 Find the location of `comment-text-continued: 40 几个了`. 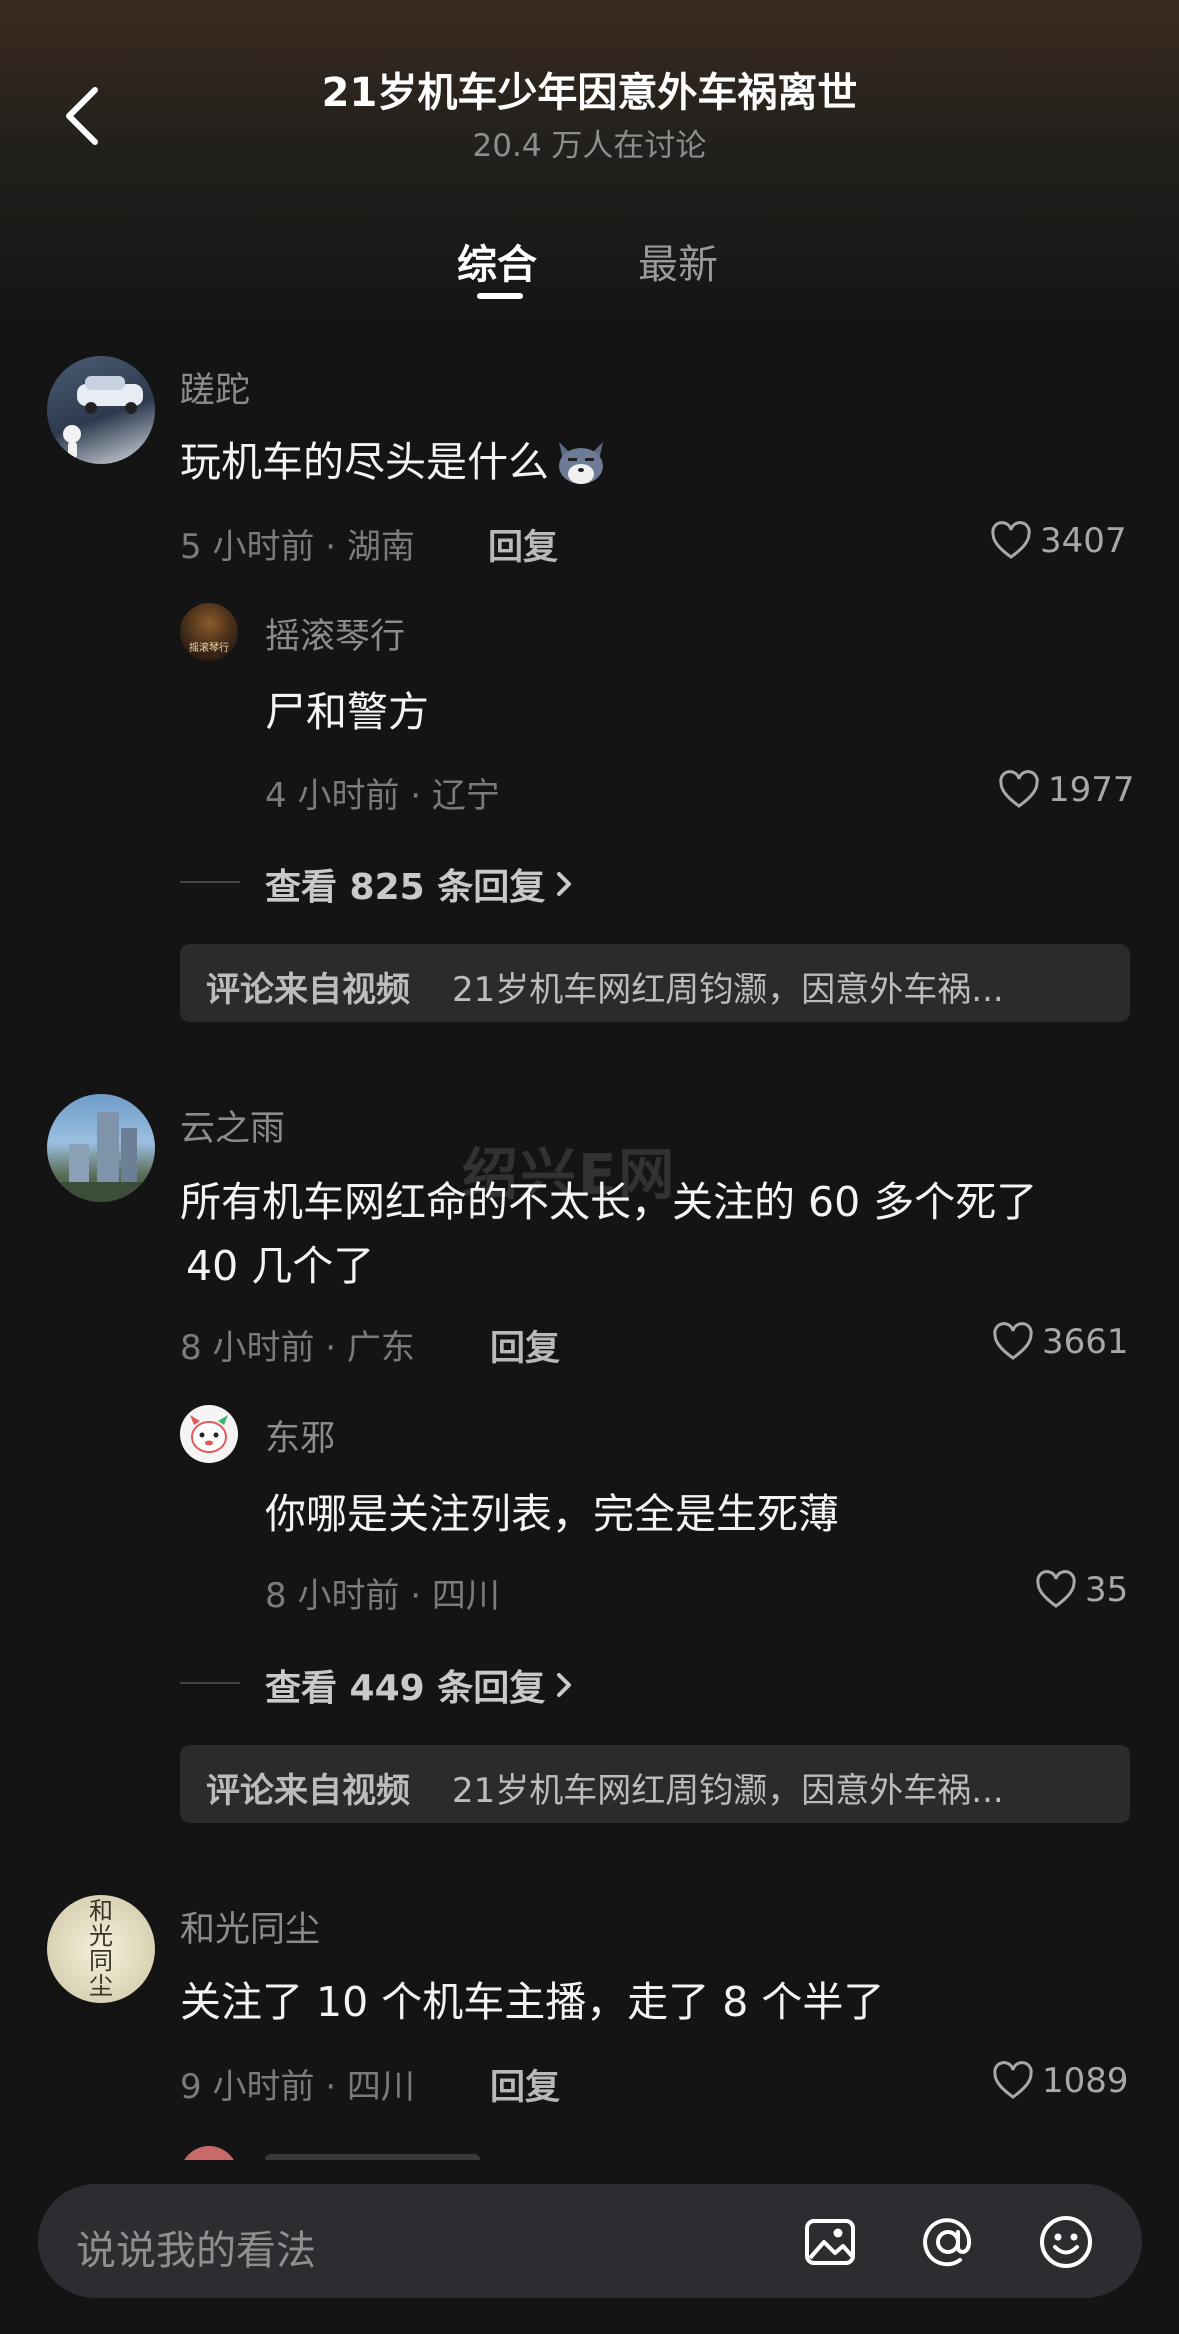

comment-text-continued: 40 几个了 is located at coordinates (280, 1266).